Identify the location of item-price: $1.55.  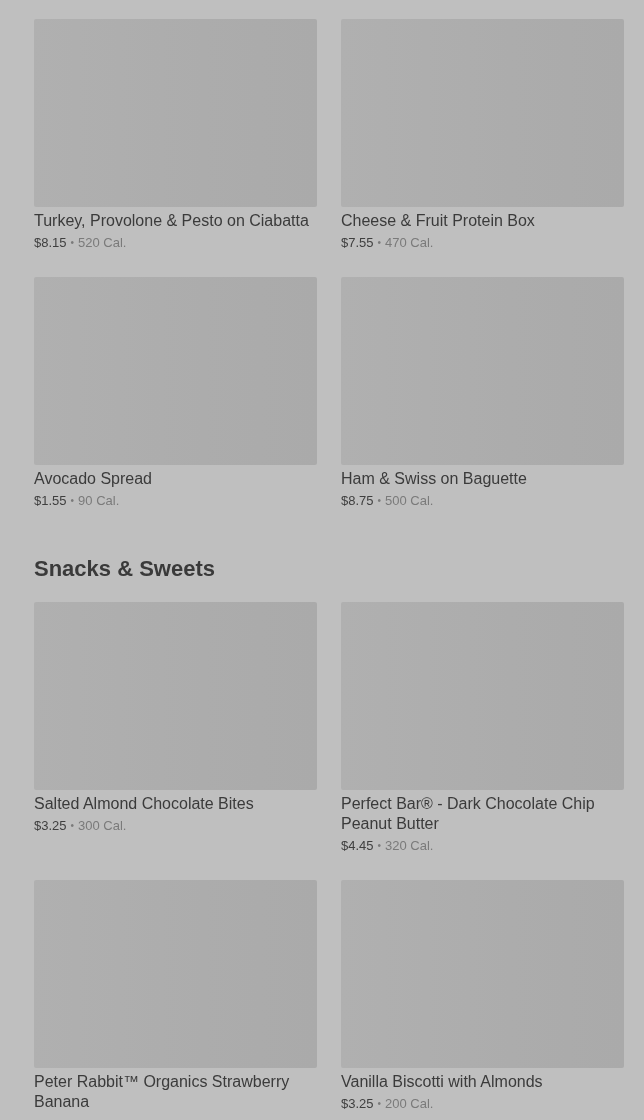
(50, 501).